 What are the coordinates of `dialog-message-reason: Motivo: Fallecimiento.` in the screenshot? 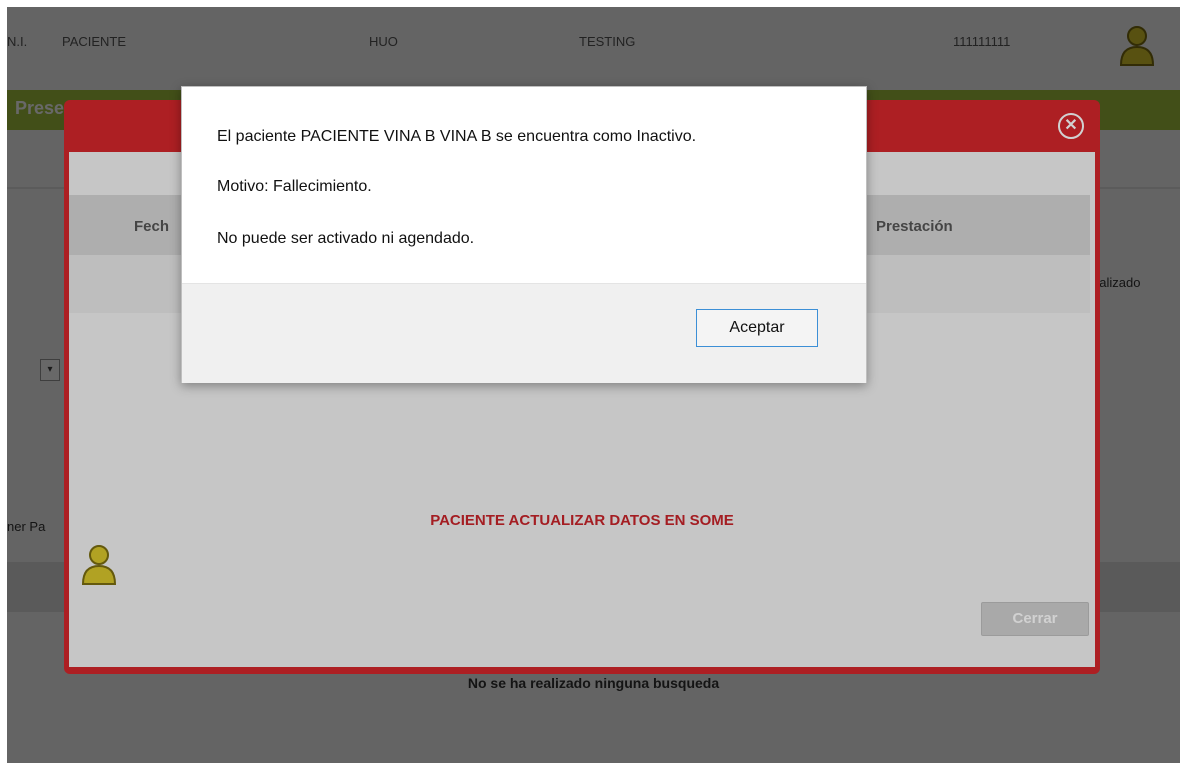 It's located at (294, 186).